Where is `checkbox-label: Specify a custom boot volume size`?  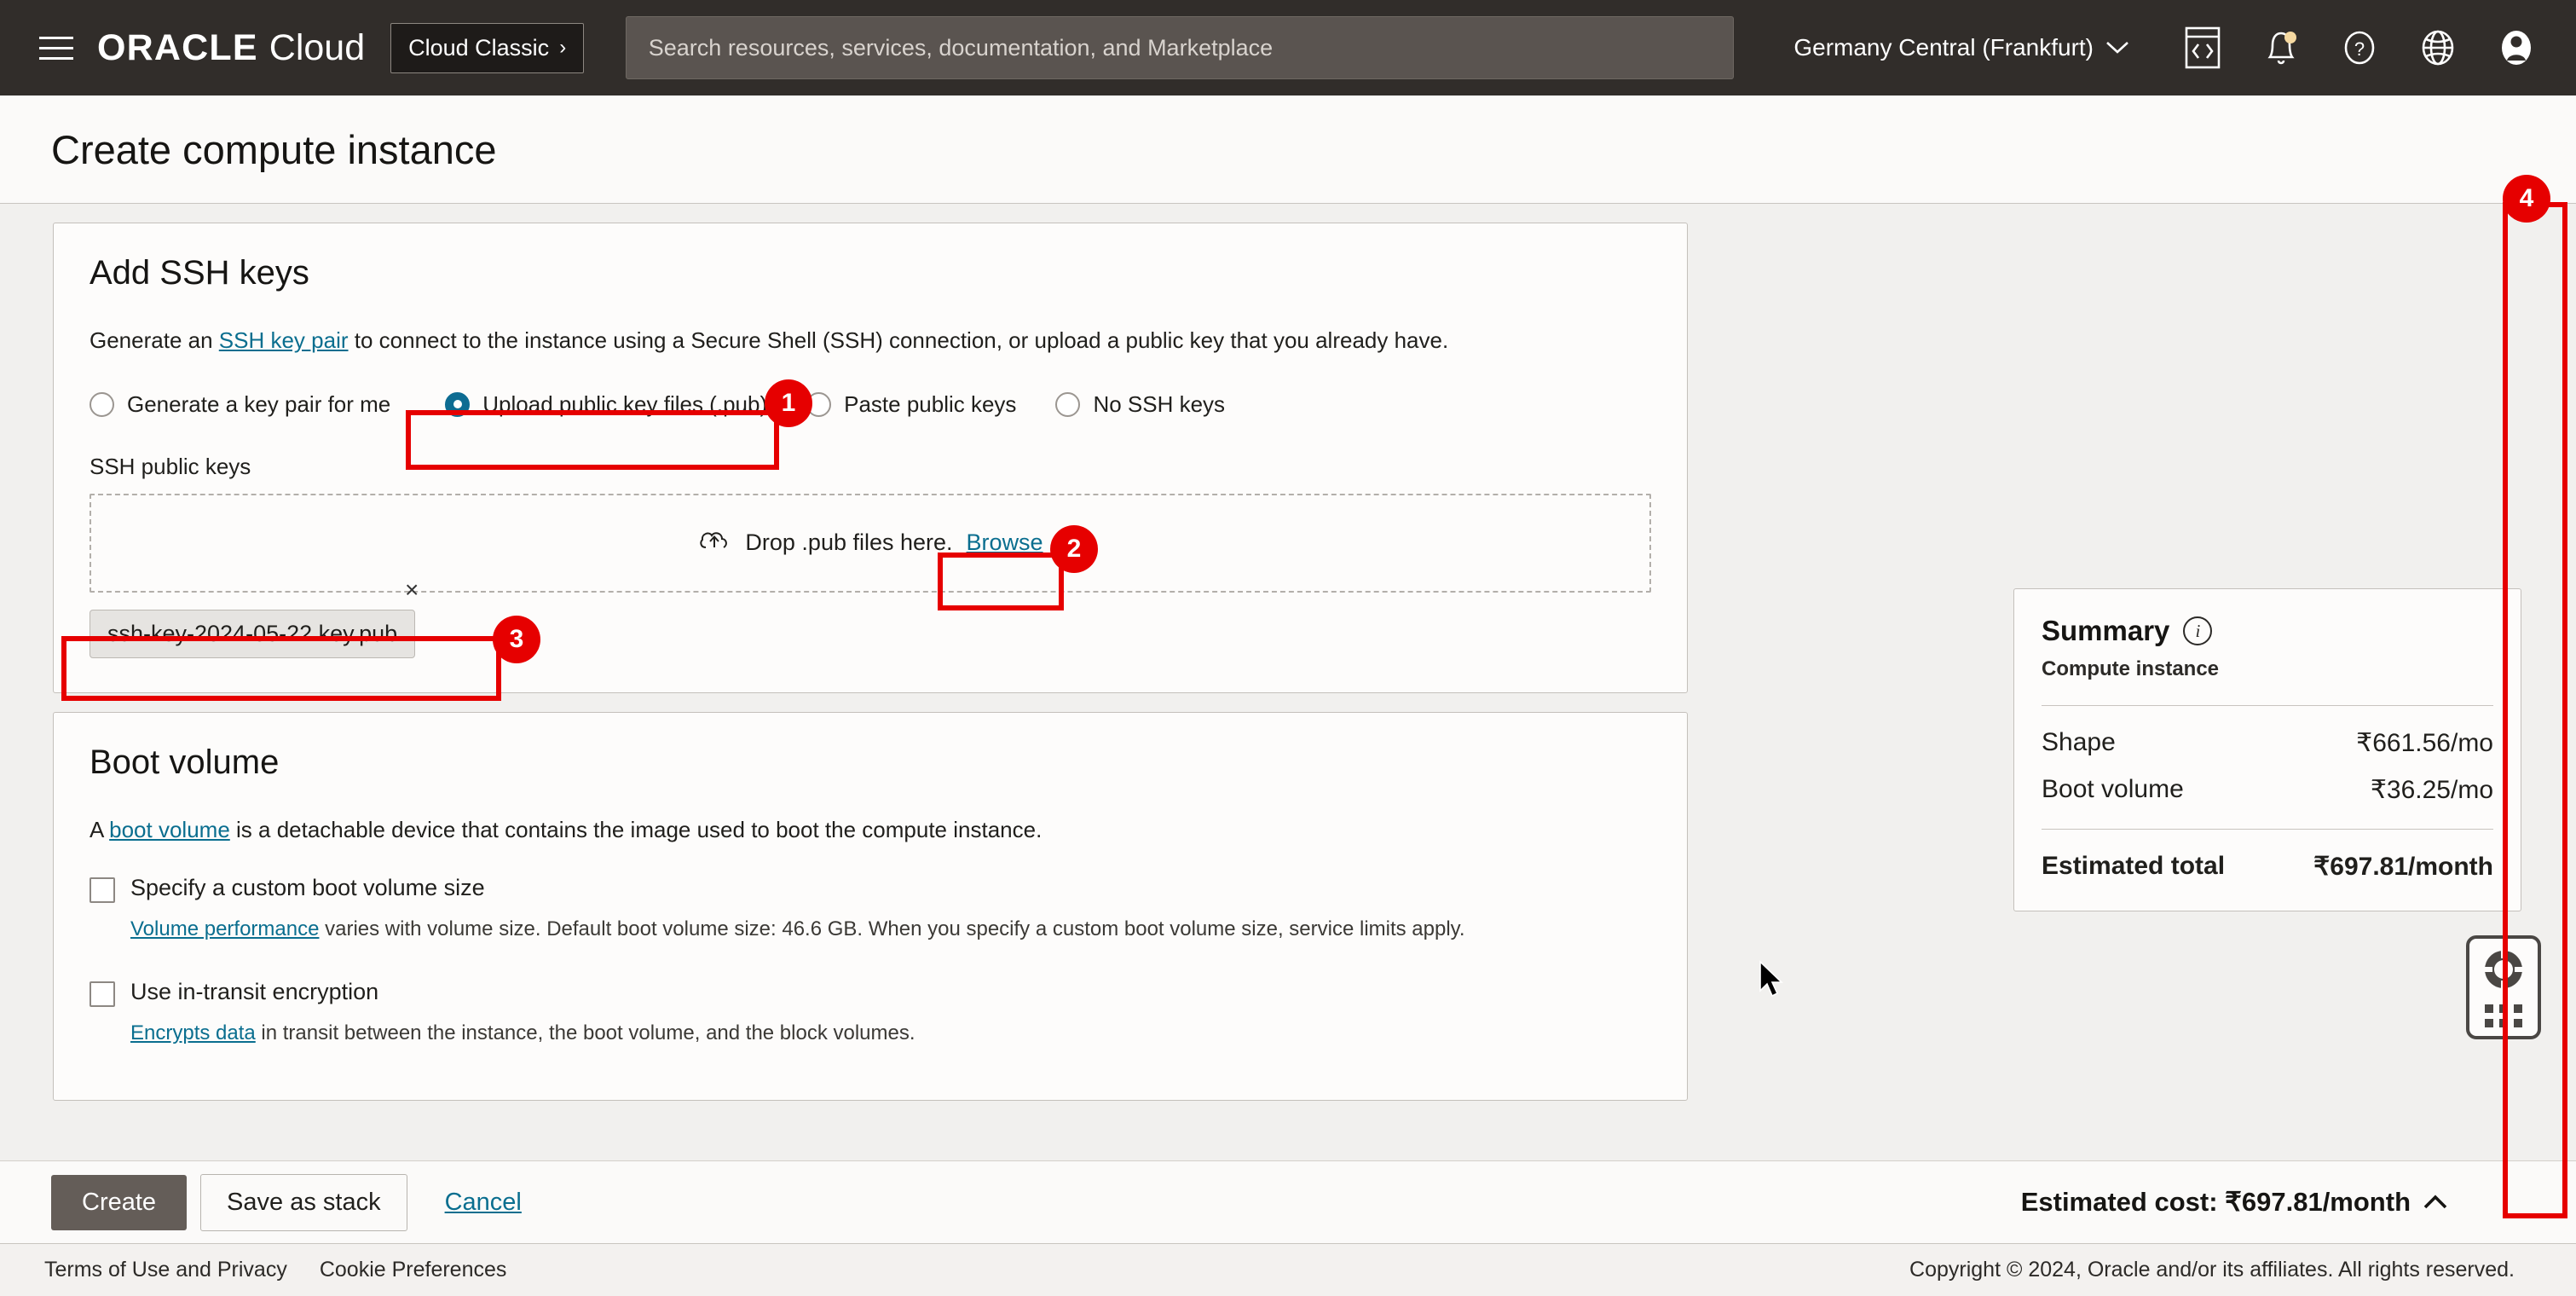 checkbox-label: Specify a custom boot volume size is located at coordinates (307, 888).